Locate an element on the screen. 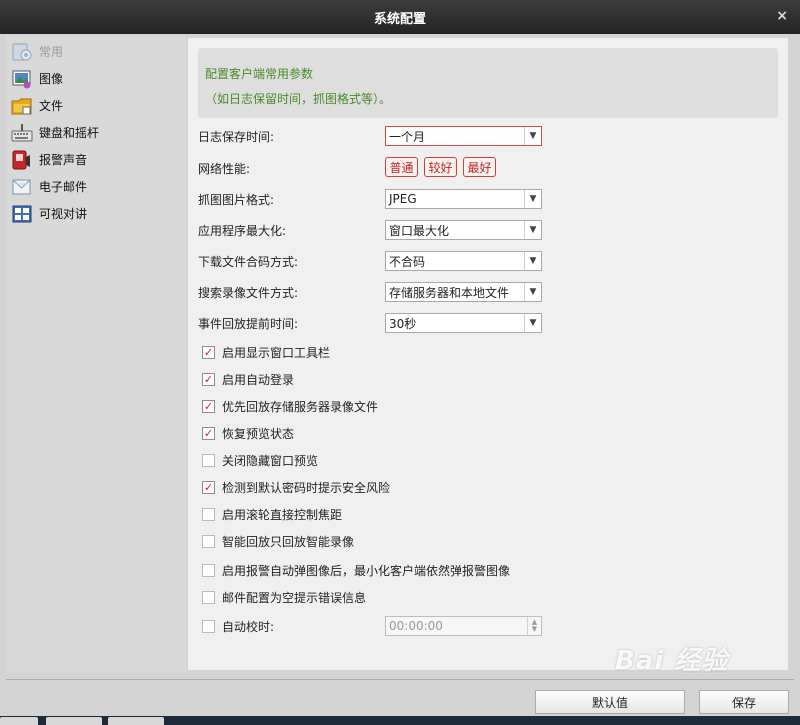  keyboard-icon is located at coordinates (22, 133).